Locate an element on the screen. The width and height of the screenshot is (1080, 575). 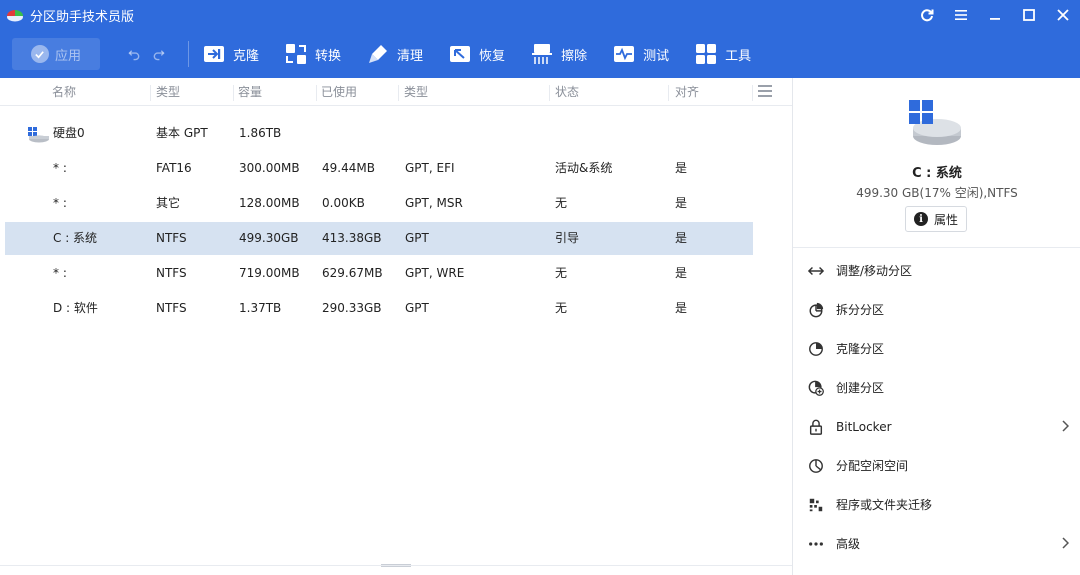
row-name: C : 系统 is located at coordinates (75, 238).